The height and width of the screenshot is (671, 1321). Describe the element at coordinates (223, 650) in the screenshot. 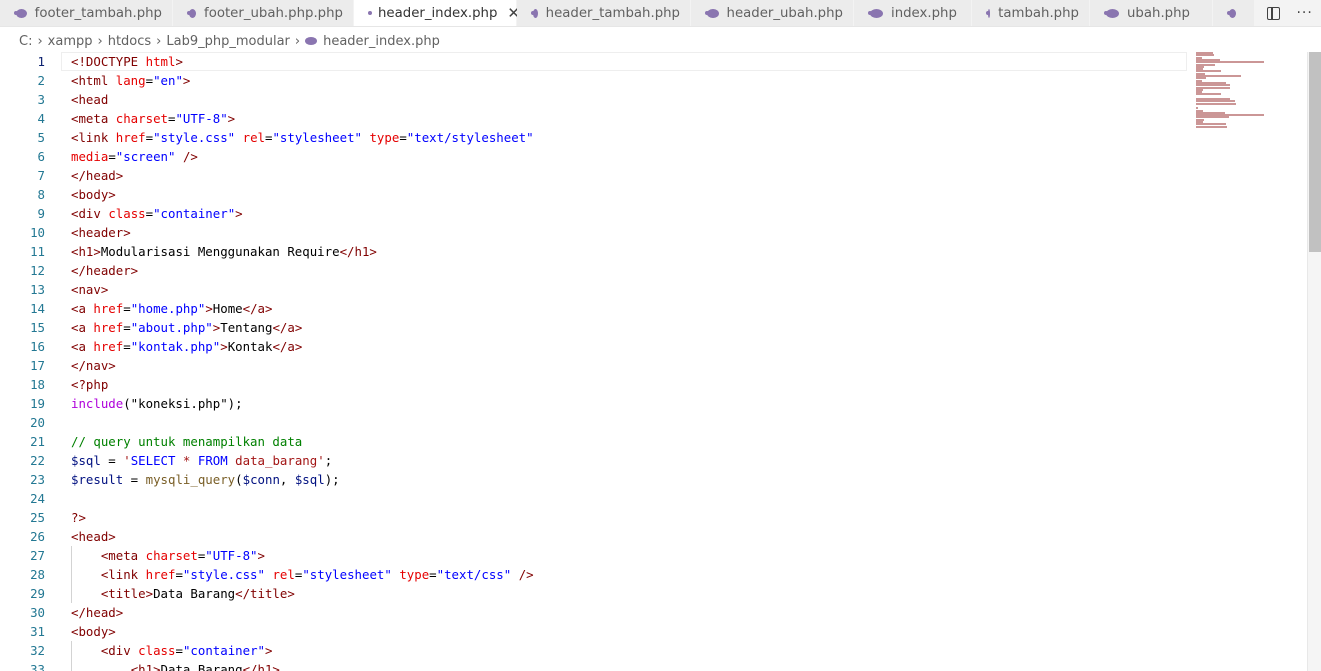

I see `code-token: "container"` at that location.